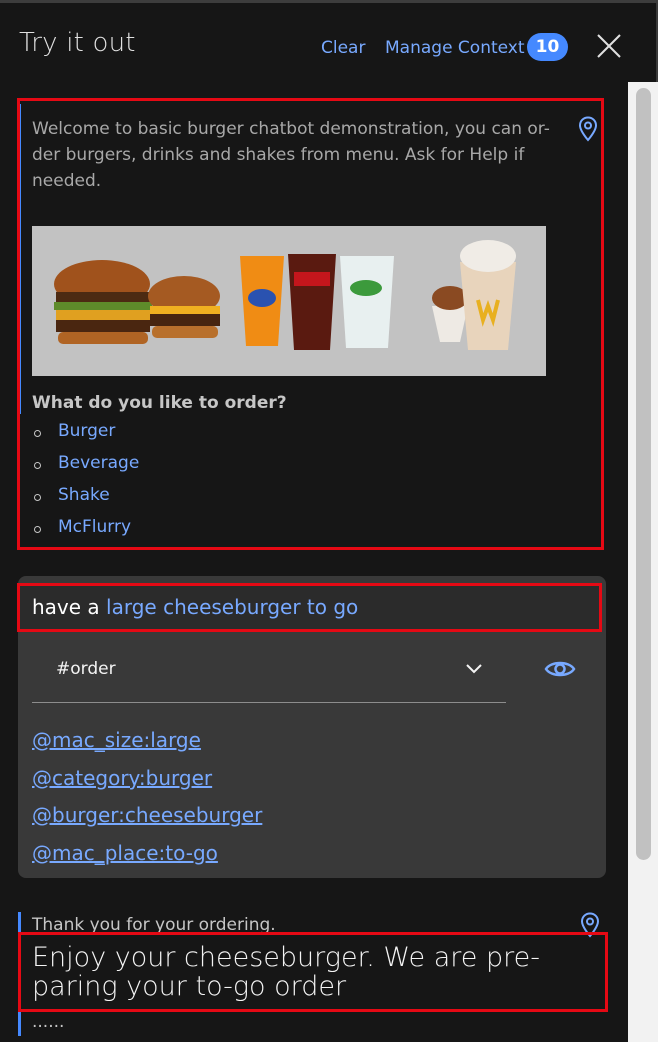 Image resolution: width=658 pixels, height=1042 pixels. I want to click on context-count-badge: 10, so click(547, 47).